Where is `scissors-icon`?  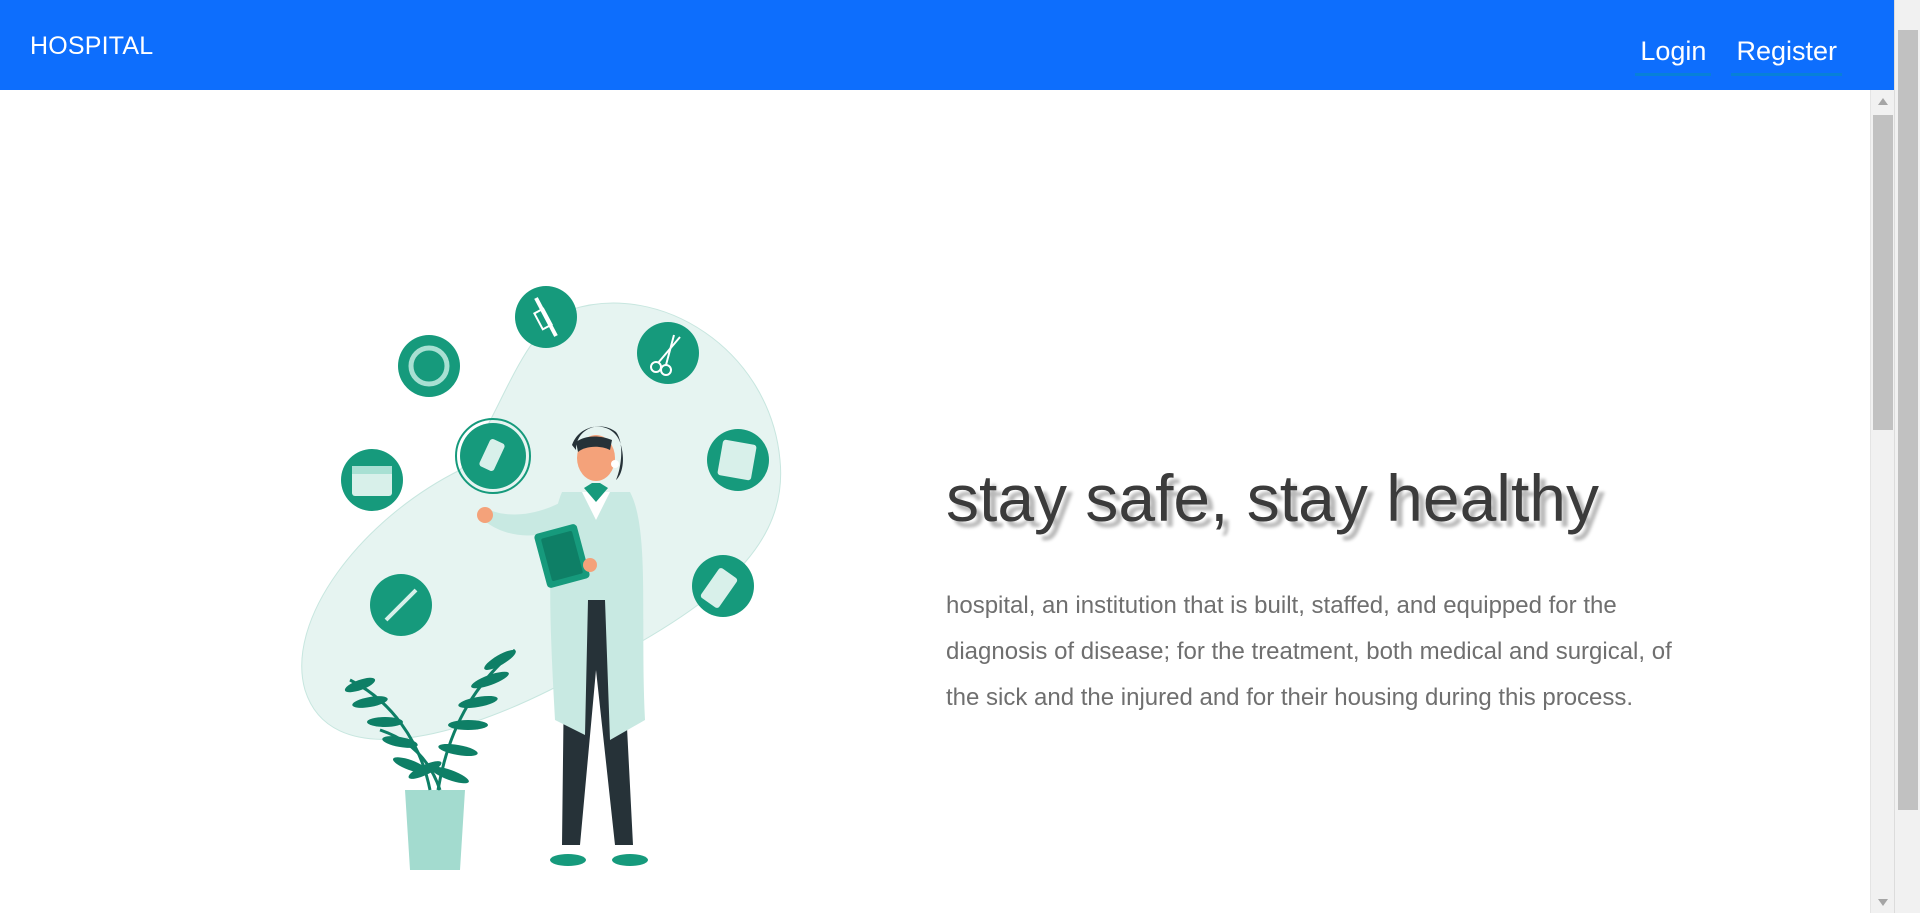 scissors-icon is located at coordinates (668, 353).